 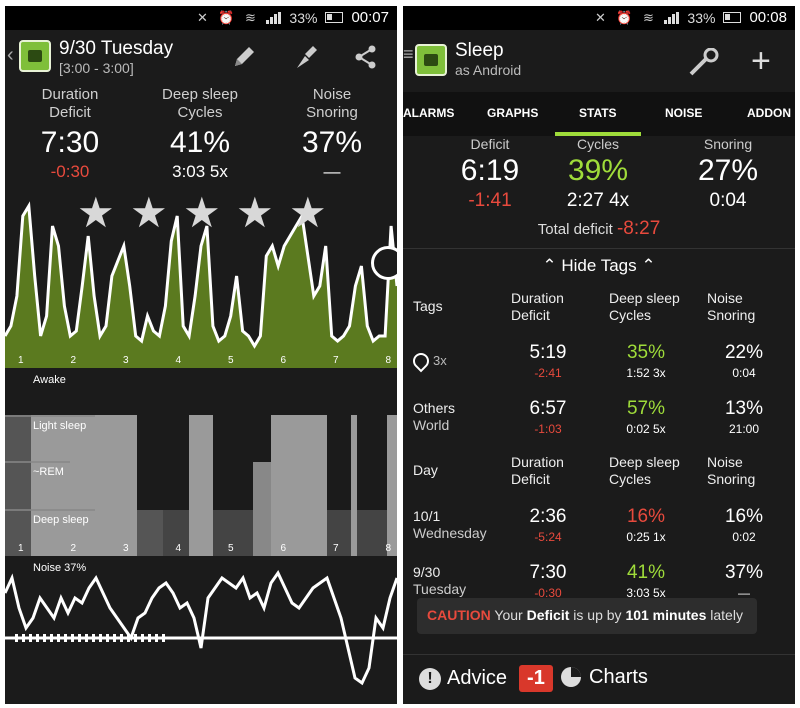 I want to click on signal-icon, so click(x=274, y=17).